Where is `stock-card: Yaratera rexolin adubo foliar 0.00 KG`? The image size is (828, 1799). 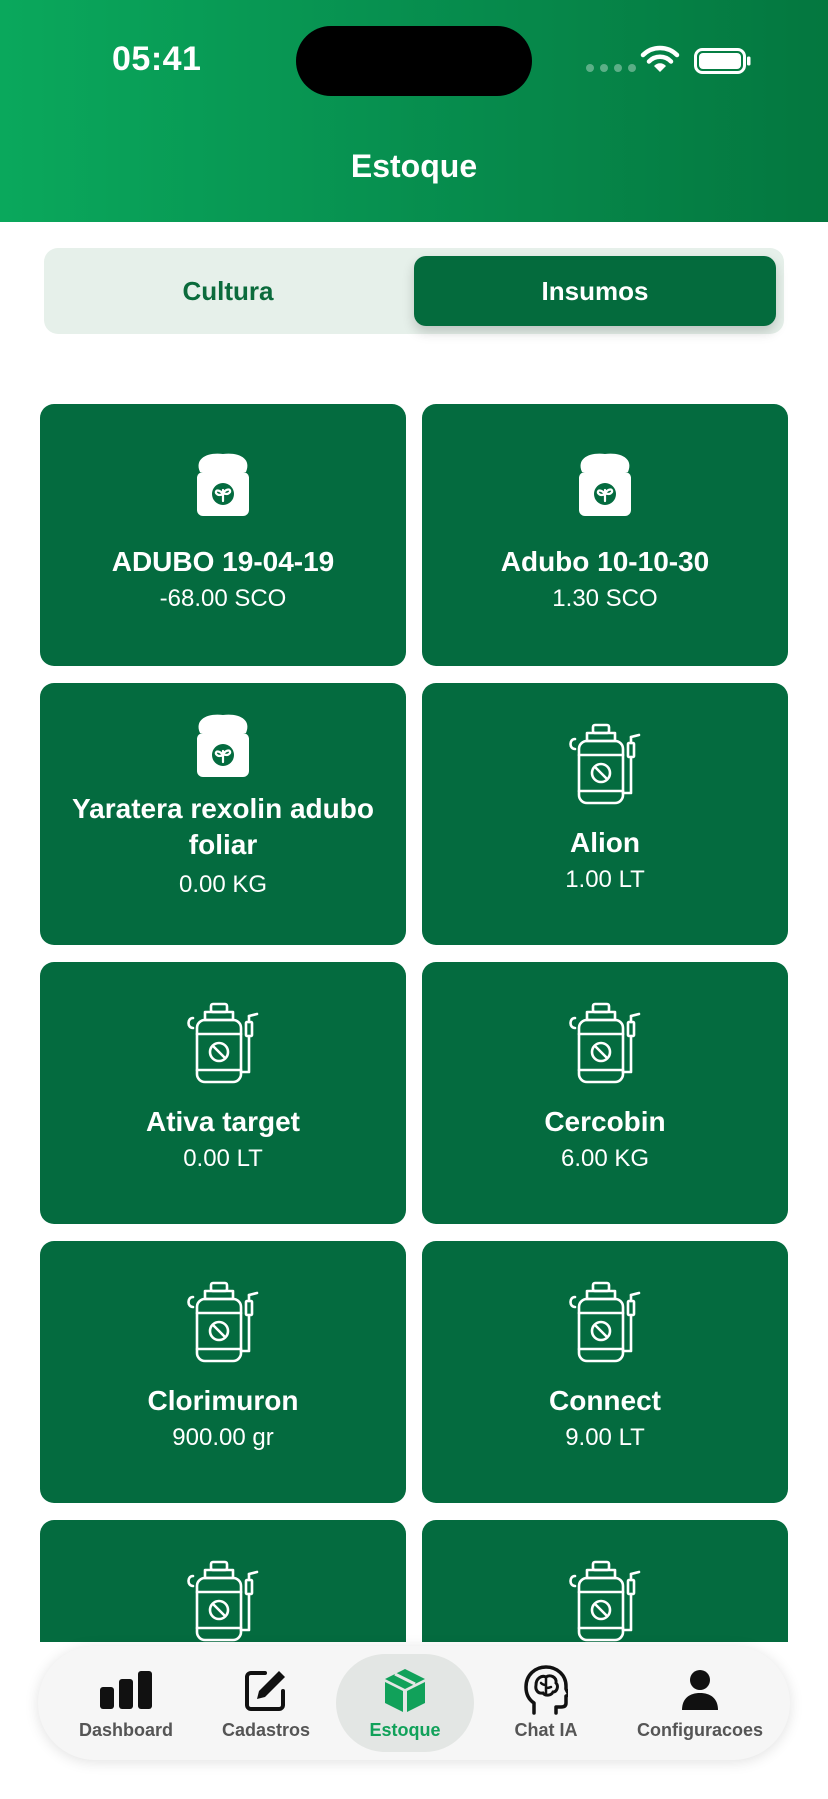 stock-card: Yaratera rexolin adubo foliar 0.00 KG is located at coordinates (223, 814).